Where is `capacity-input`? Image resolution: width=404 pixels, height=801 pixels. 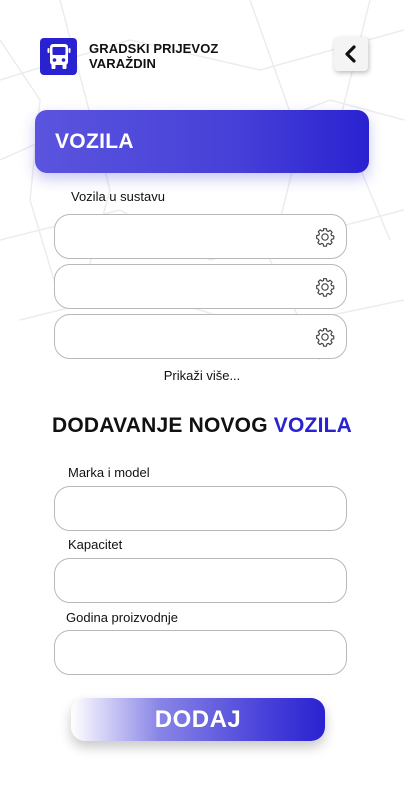
capacity-input is located at coordinates (200, 580).